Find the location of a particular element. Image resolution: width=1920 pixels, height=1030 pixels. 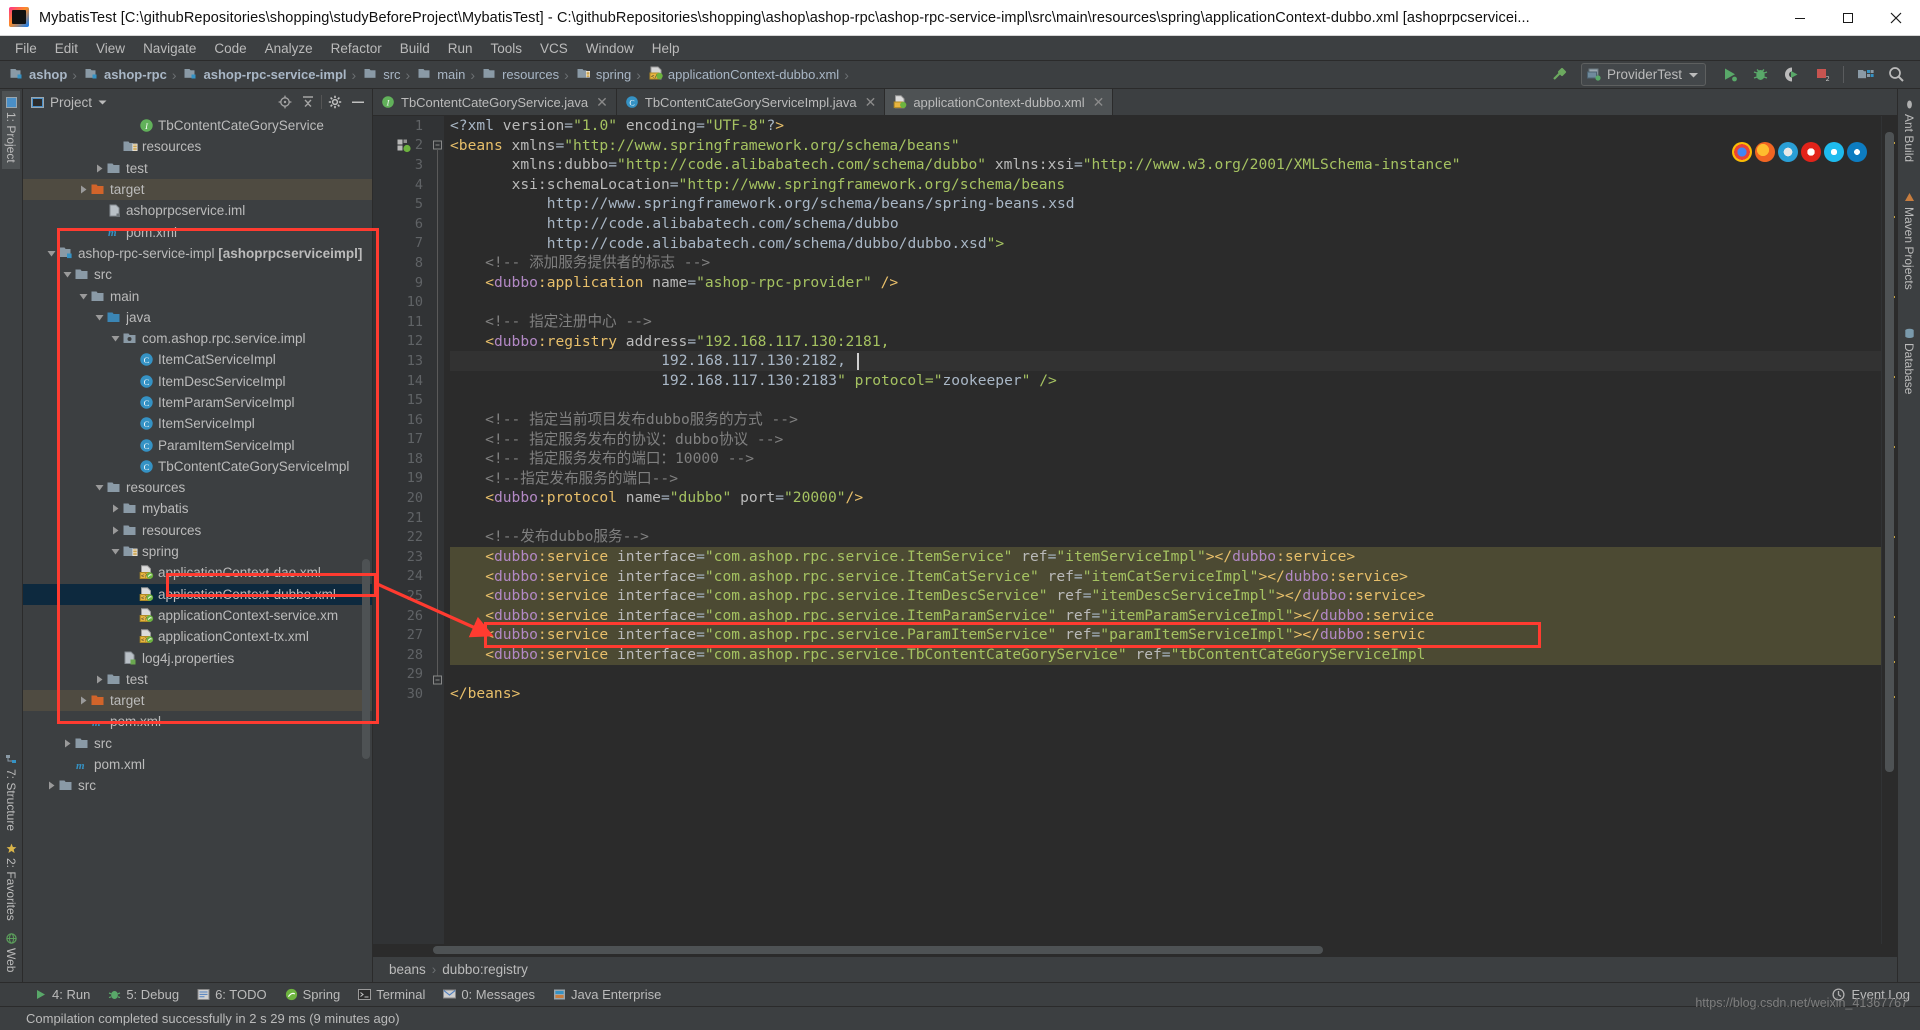

code-line: </beans> is located at coordinates (1165, 694).